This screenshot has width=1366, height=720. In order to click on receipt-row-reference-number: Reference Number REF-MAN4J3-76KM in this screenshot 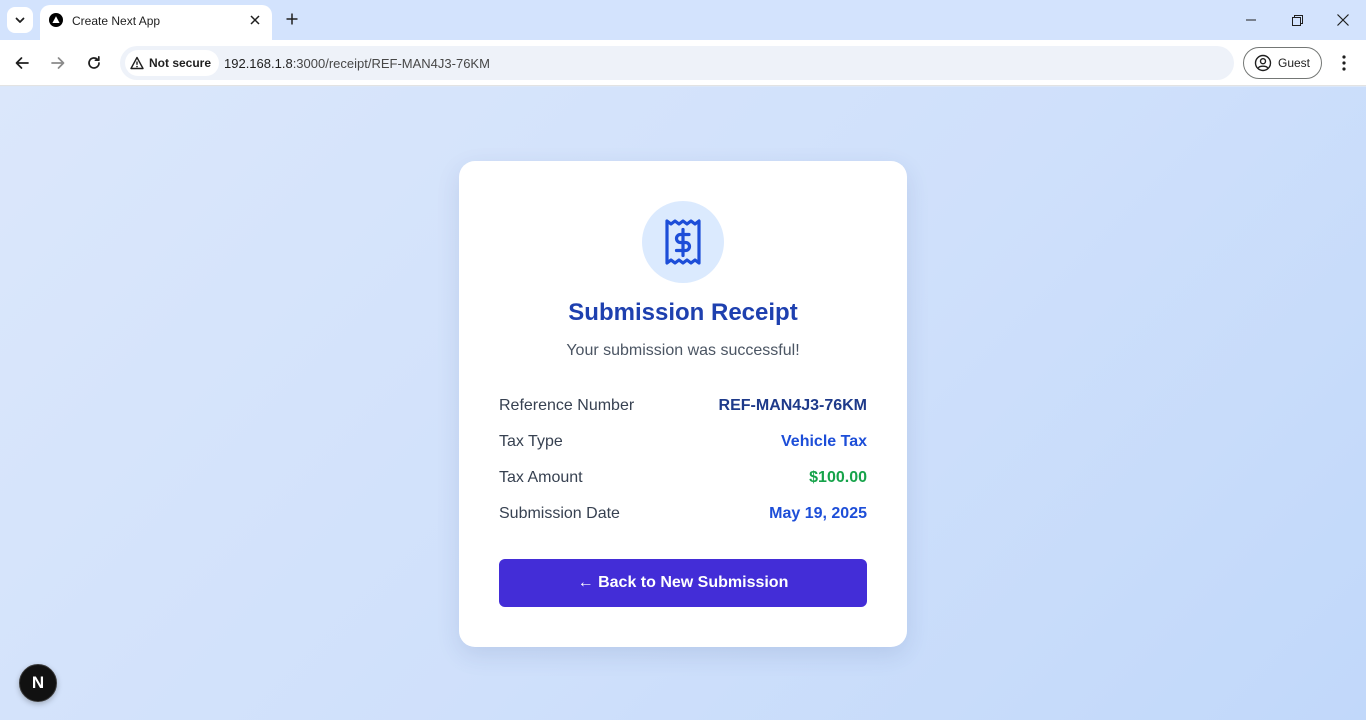, I will do `click(683, 406)`.